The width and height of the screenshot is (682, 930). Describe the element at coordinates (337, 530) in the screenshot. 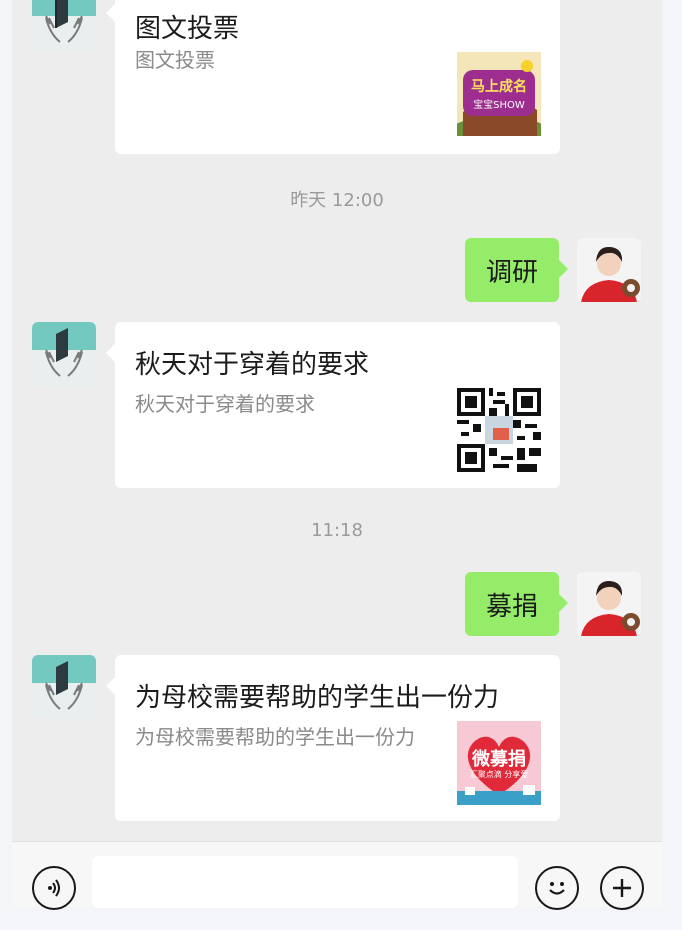

I see `timestamp: 11:18` at that location.